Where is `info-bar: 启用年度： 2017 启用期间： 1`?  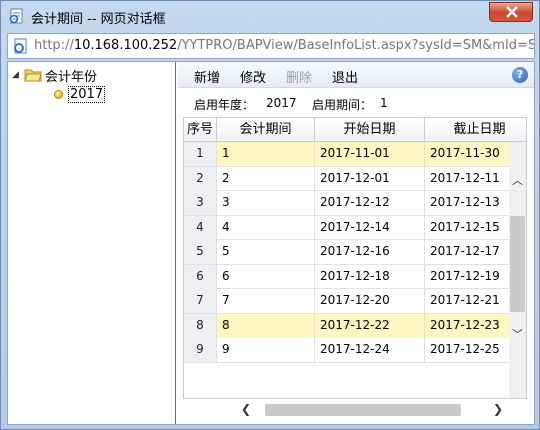 info-bar: 启用年度： 2017 启用期间： 1 is located at coordinates (356, 102).